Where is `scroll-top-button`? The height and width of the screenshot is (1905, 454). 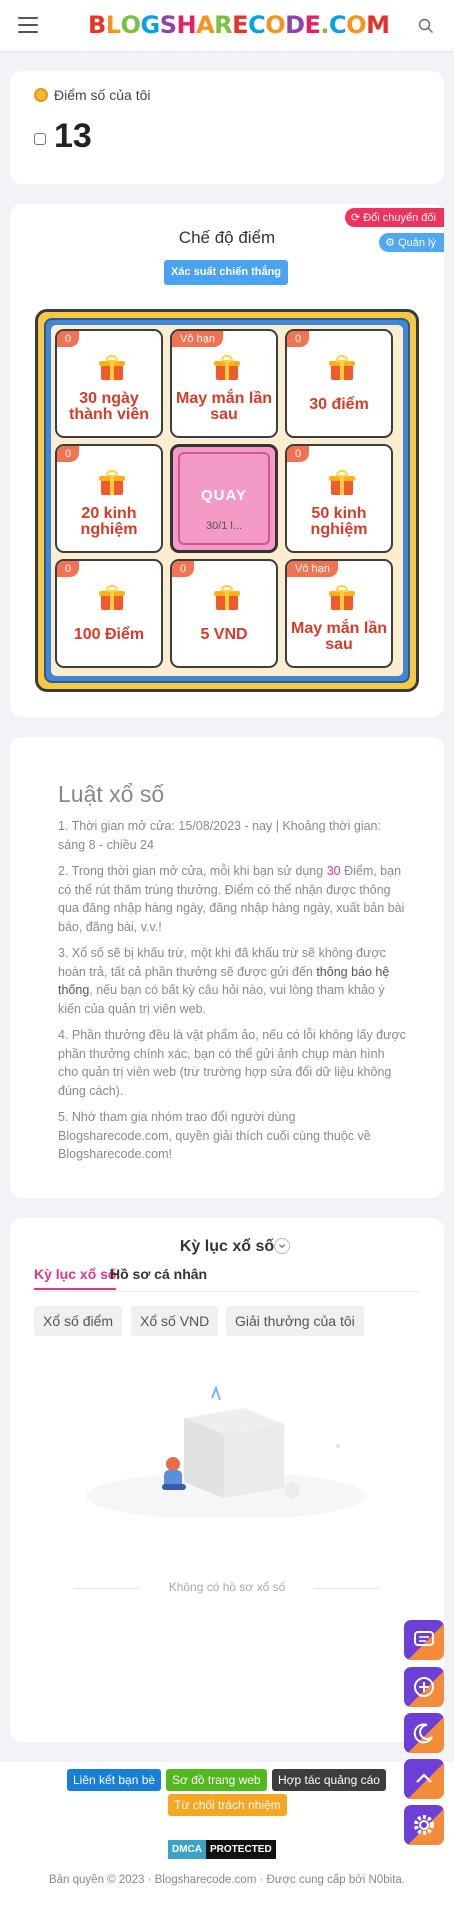
scroll-top-button is located at coordinates (424, 1779).